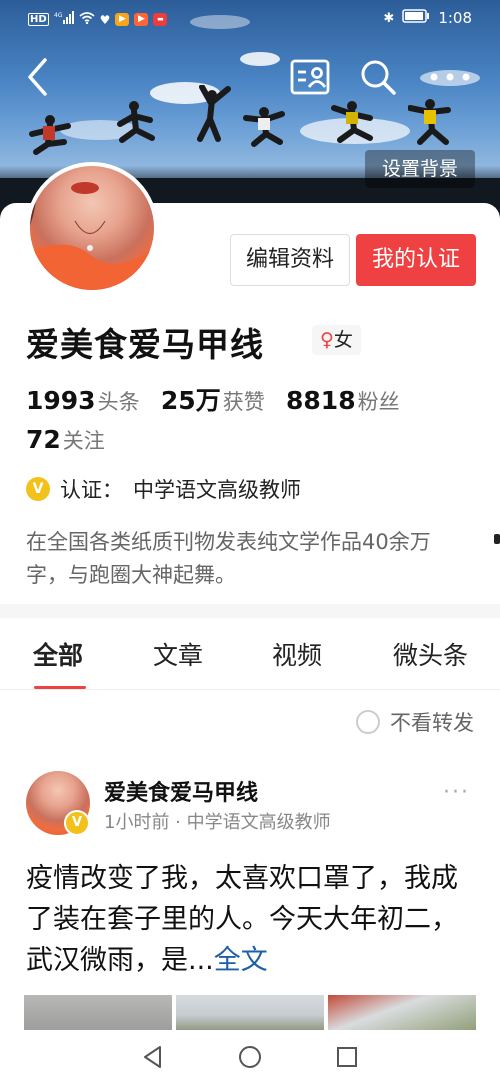 The image size is (500, 1083). I want to click on tab-articles: 文章, so click(178, 654).